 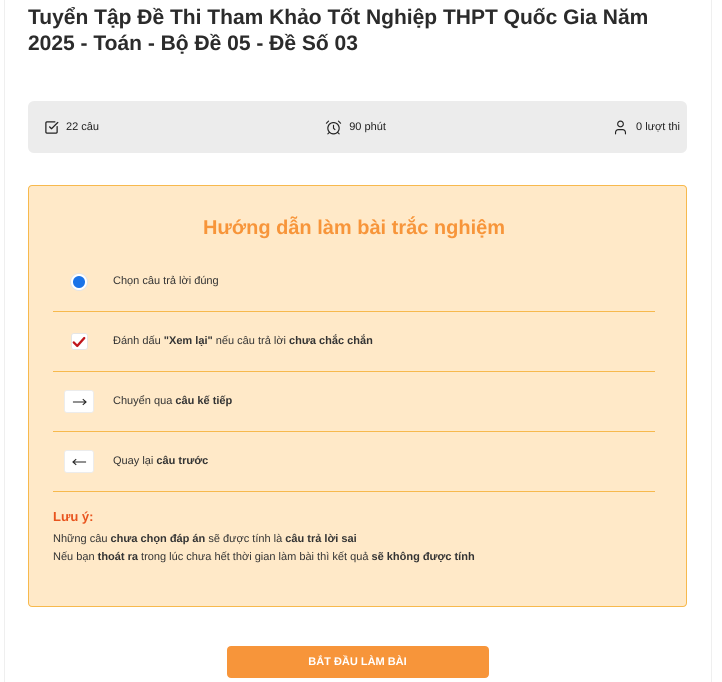 I want to click on instruction-text: Chuyển qua câu kế tiếp, so click(x=172, y=402).